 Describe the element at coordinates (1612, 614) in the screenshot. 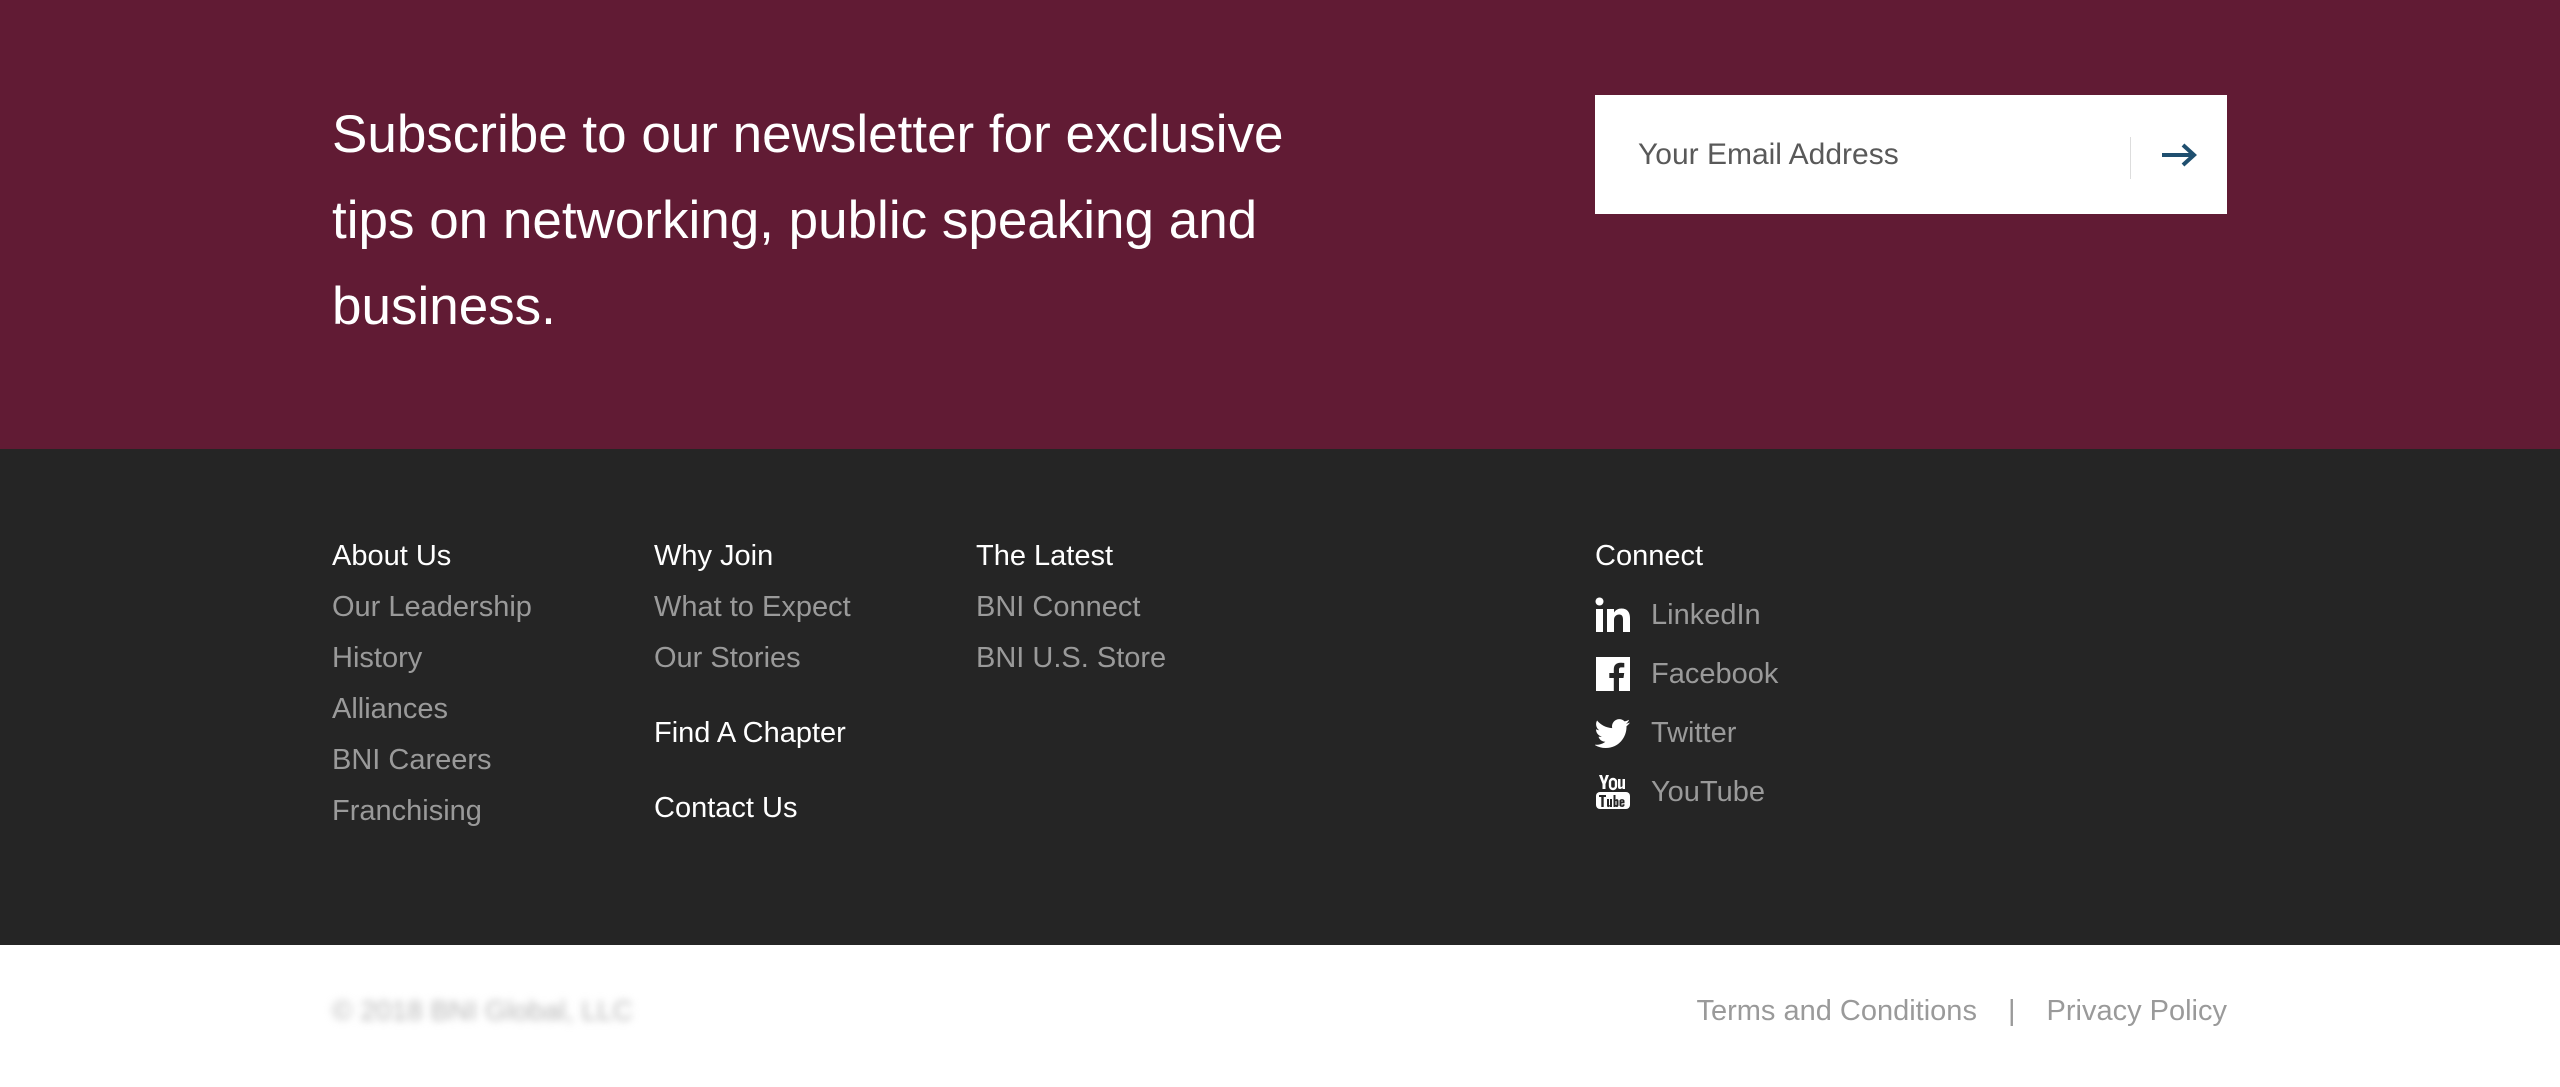

I see `linkedin-icon` at that location.